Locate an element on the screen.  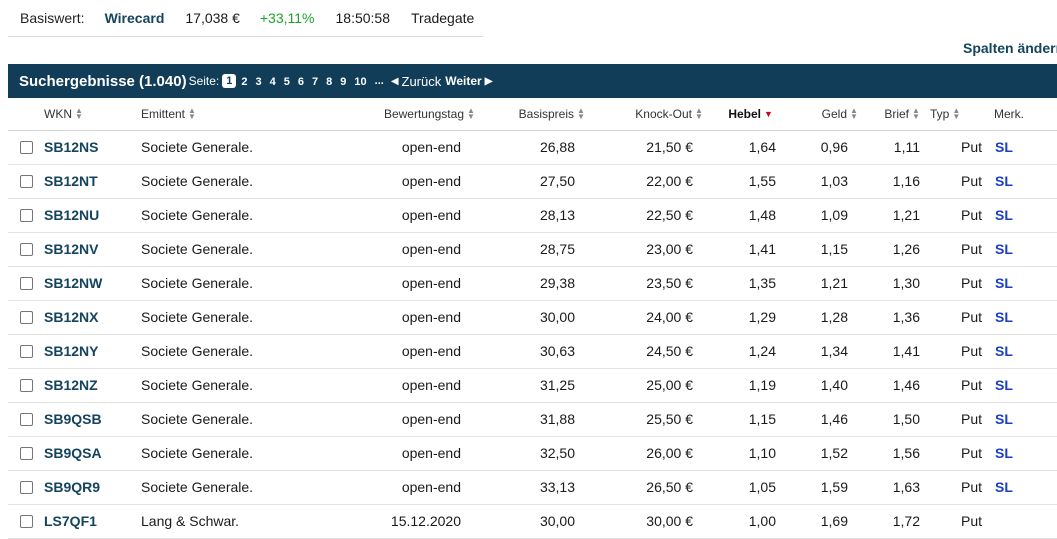
underlying-name-link: Wirecard is located at coordinates (135, 18).